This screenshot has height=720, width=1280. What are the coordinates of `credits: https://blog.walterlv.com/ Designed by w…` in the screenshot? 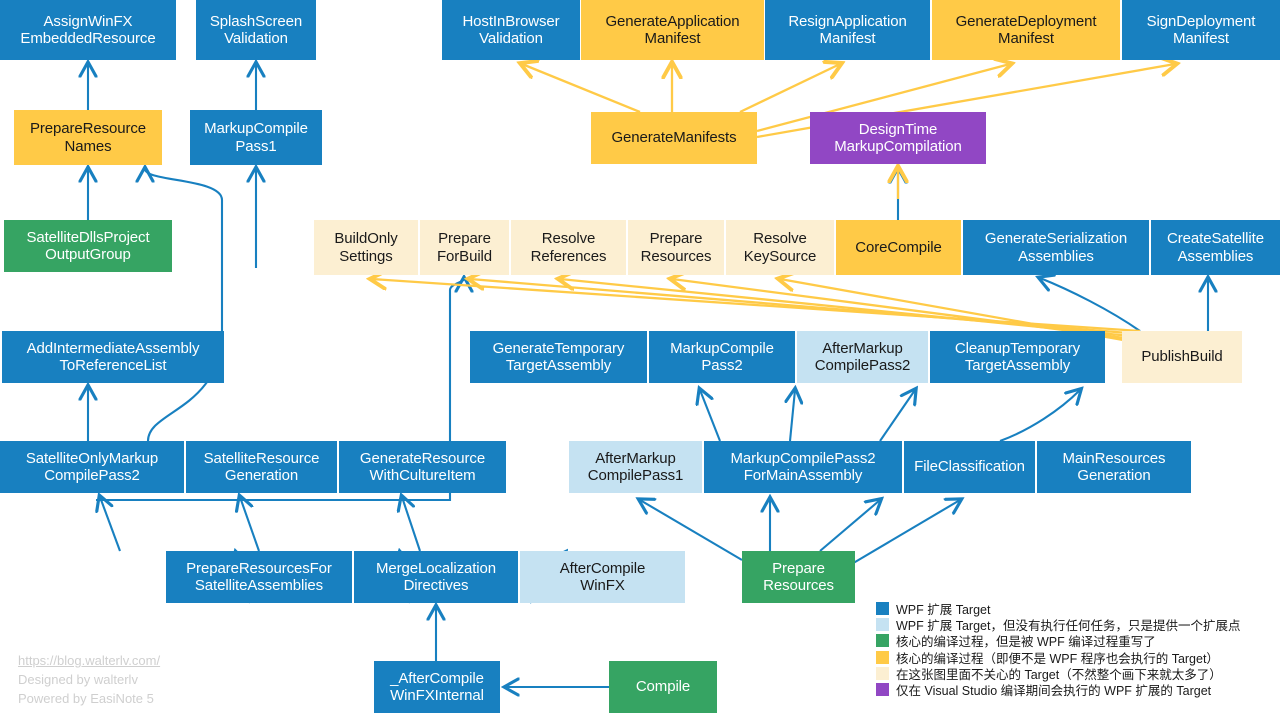 It's located at (89, 680).